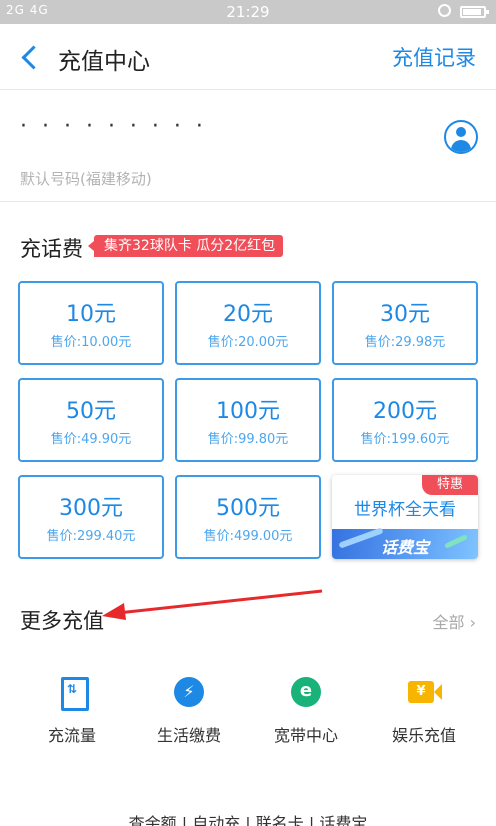 Image resolution: width=496 pixels, height=826 pixels. Describe the element at coordinates (113, 126) in the screenshot. I see `phone-number-input: · · · · · · · · ·` at that location.